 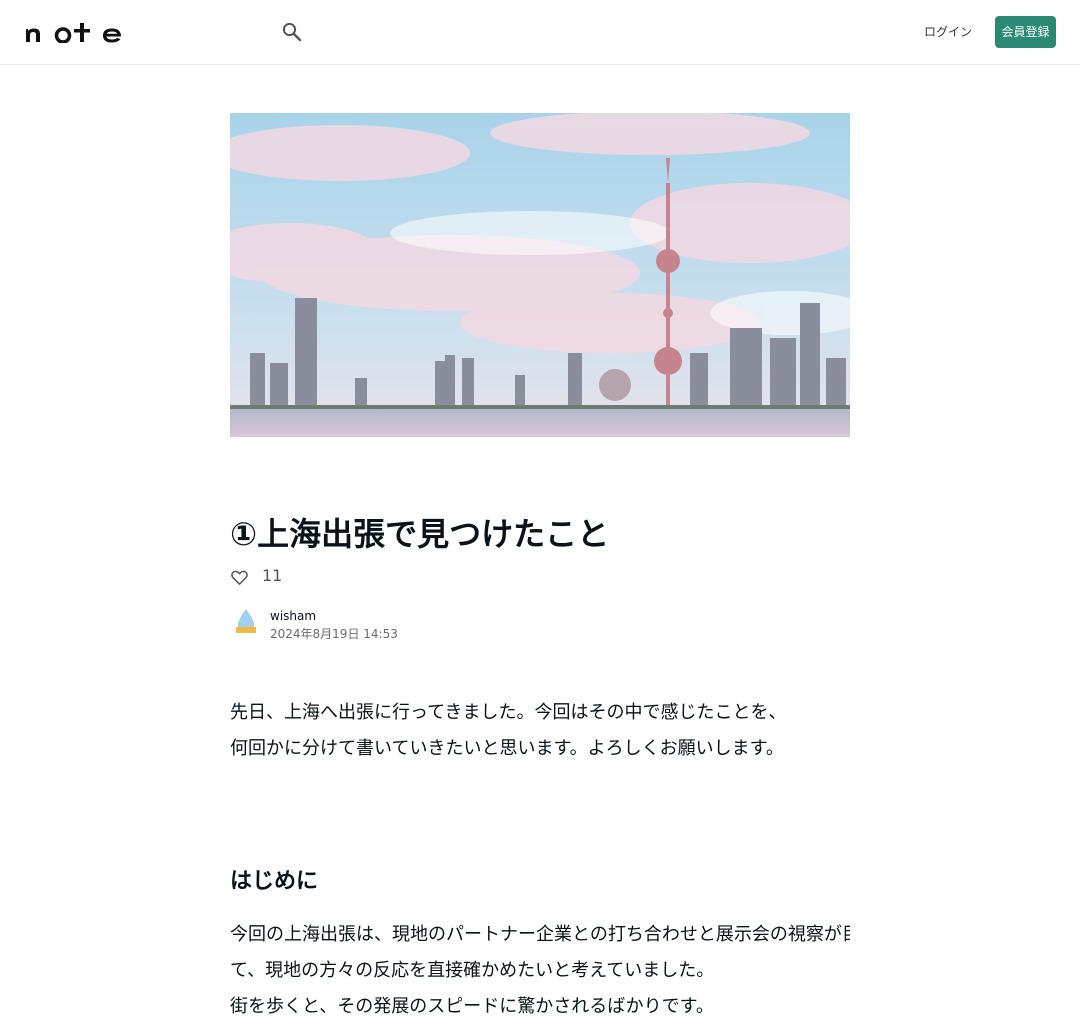 What do you see at coordinates (272, 575) in the screenshot?
I see `like-count: 11` at bounding box center [272, 575].